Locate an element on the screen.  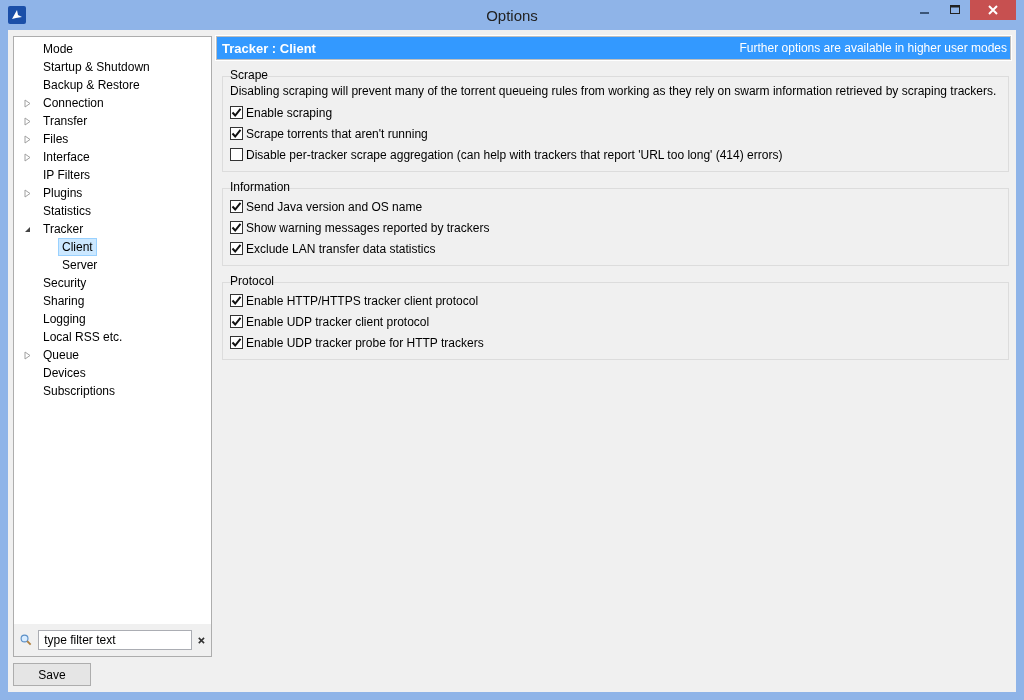
checkbox-label: Disable per-tracker scrape aggregation (can help with trackers that report 'URL too long' (414) errors) is located at coordinates (514, 154).